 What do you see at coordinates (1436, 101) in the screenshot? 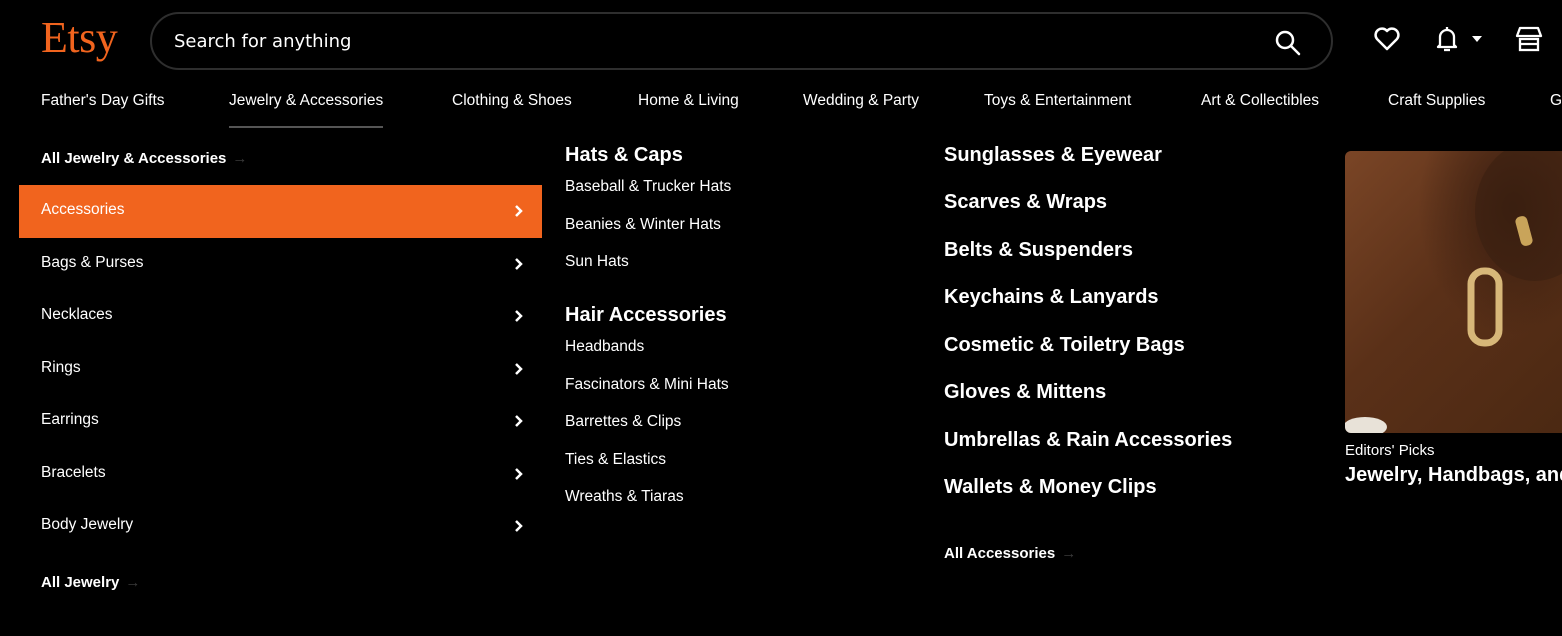
I see `nav-item-craft-supplies: Craft Supplies` at bounding box center [1436, 101].